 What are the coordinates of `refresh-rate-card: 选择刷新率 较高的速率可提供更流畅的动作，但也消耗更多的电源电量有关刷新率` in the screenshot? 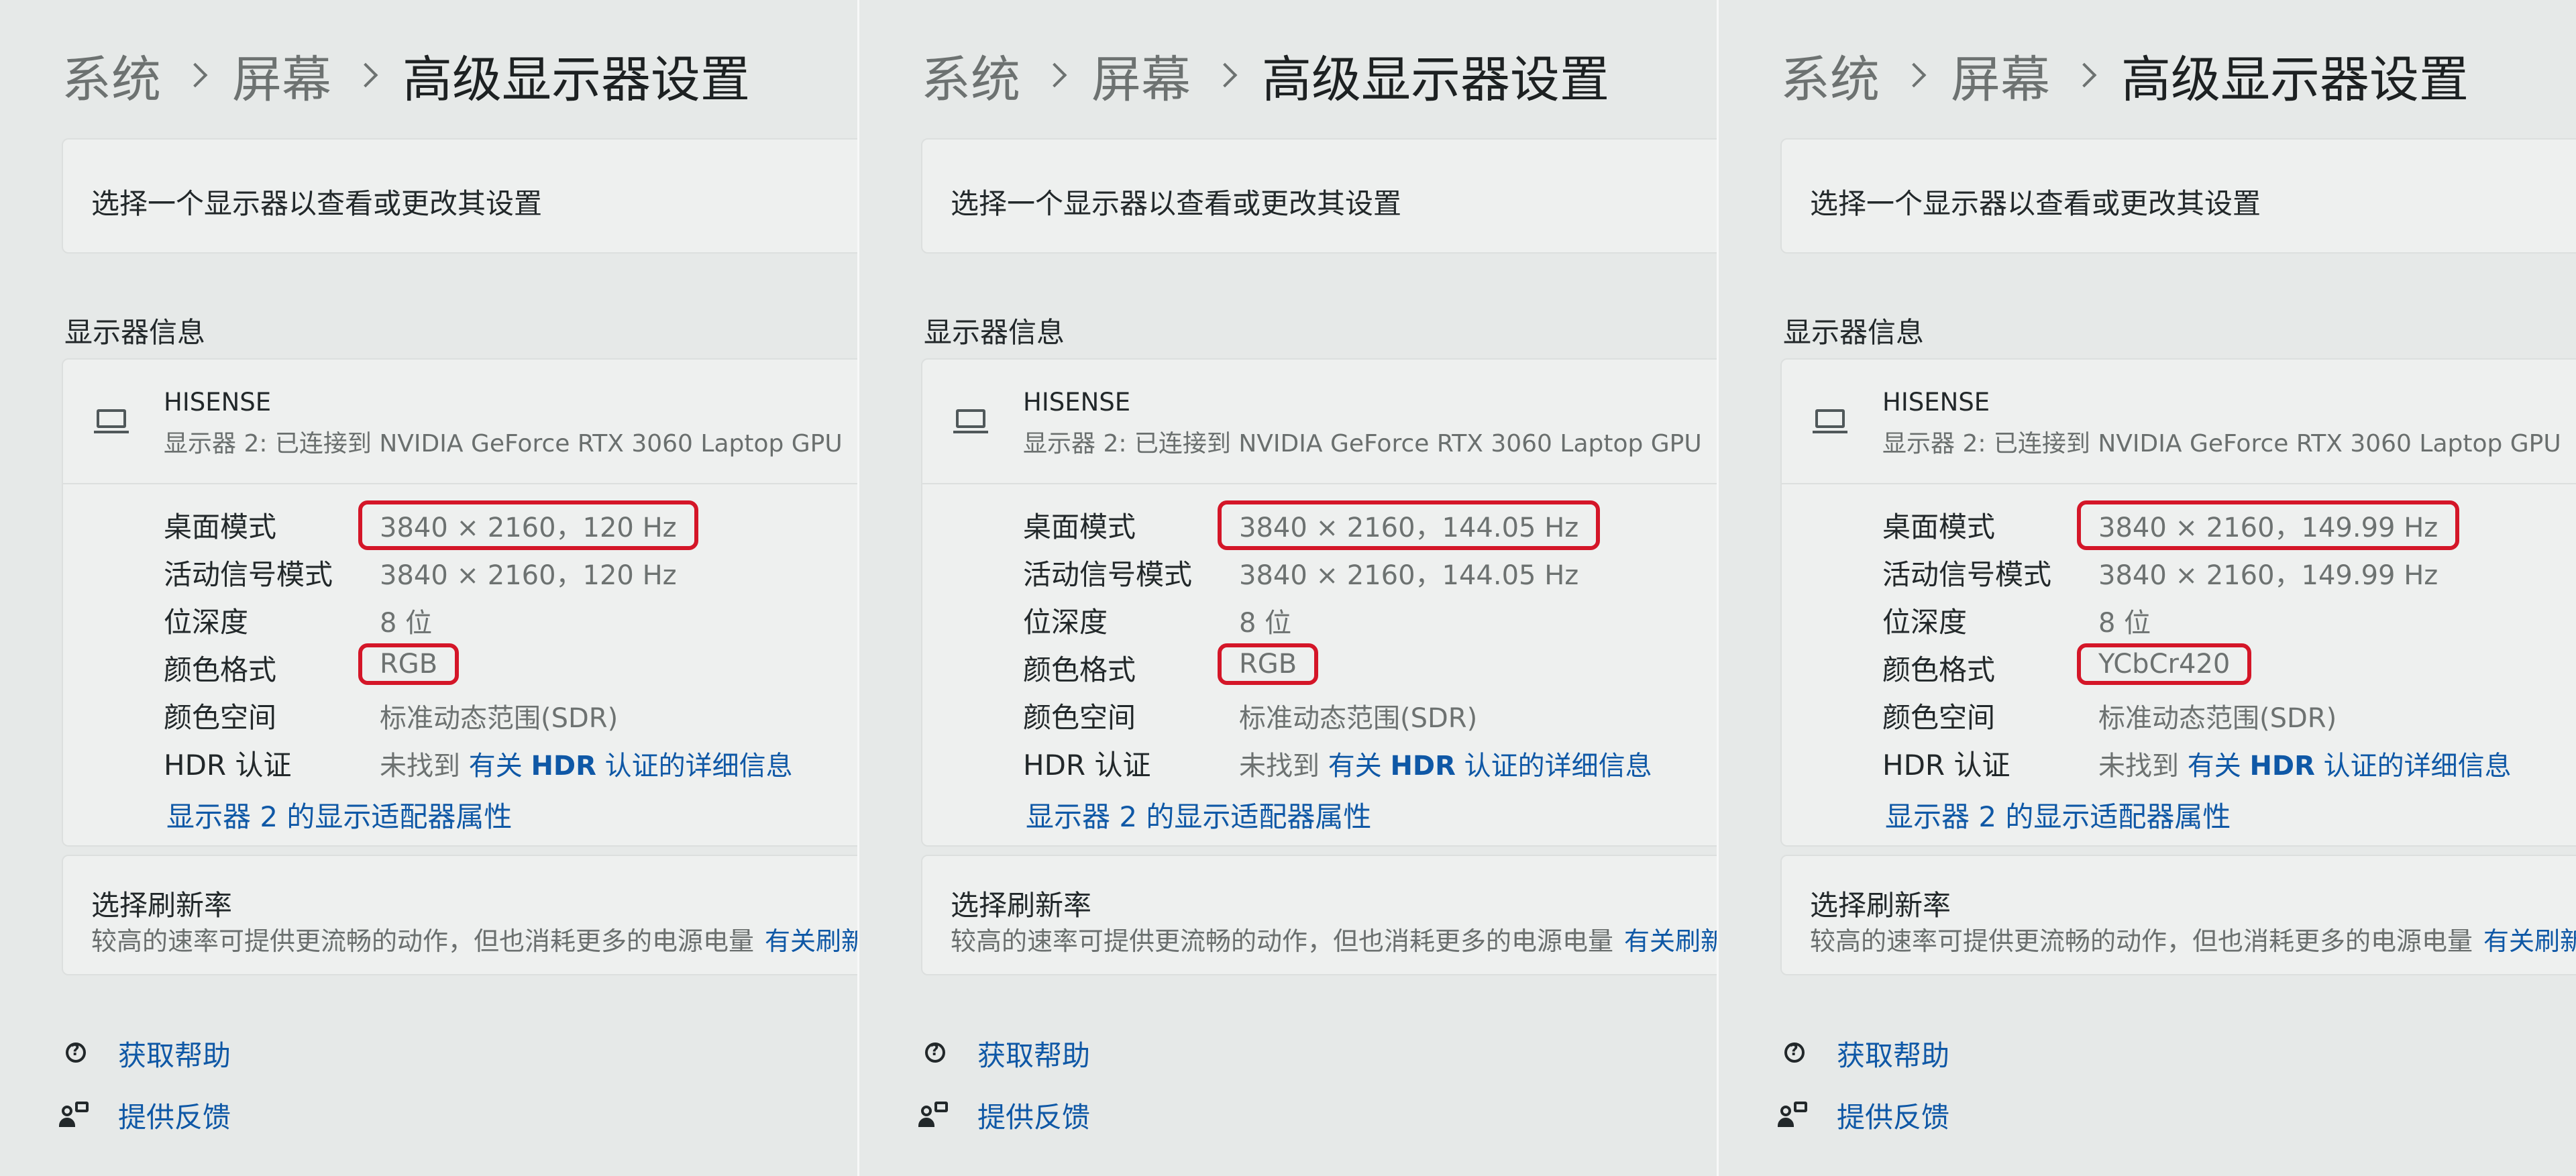 It's located at (2178, 915).